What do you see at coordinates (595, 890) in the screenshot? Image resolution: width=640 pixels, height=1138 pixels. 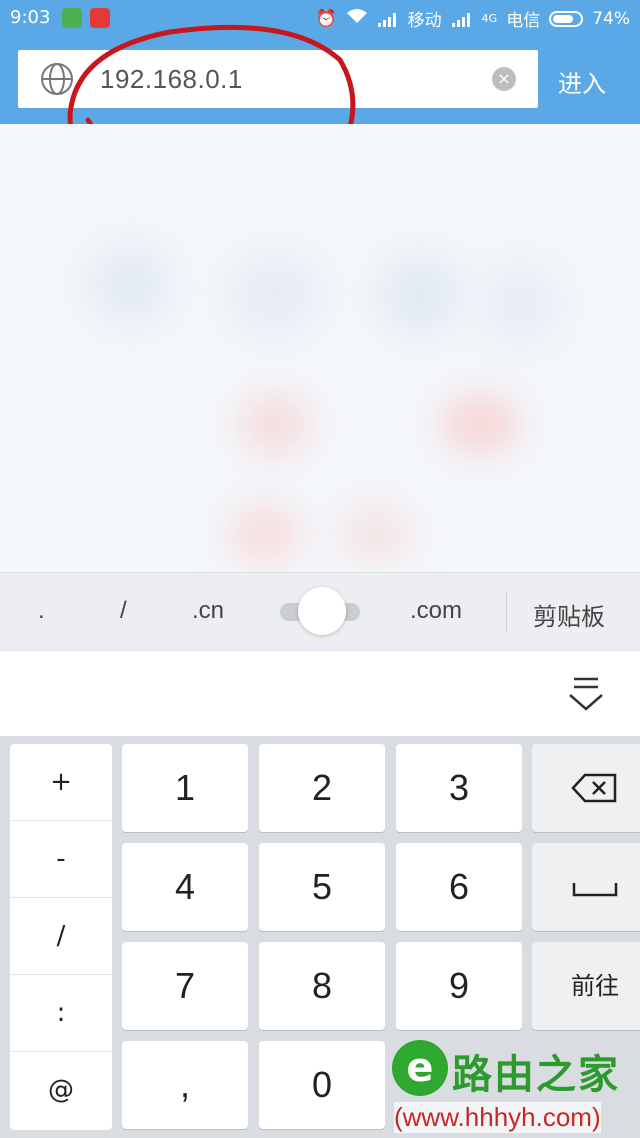 I see `space-icon` at bounding box center [595, 890].